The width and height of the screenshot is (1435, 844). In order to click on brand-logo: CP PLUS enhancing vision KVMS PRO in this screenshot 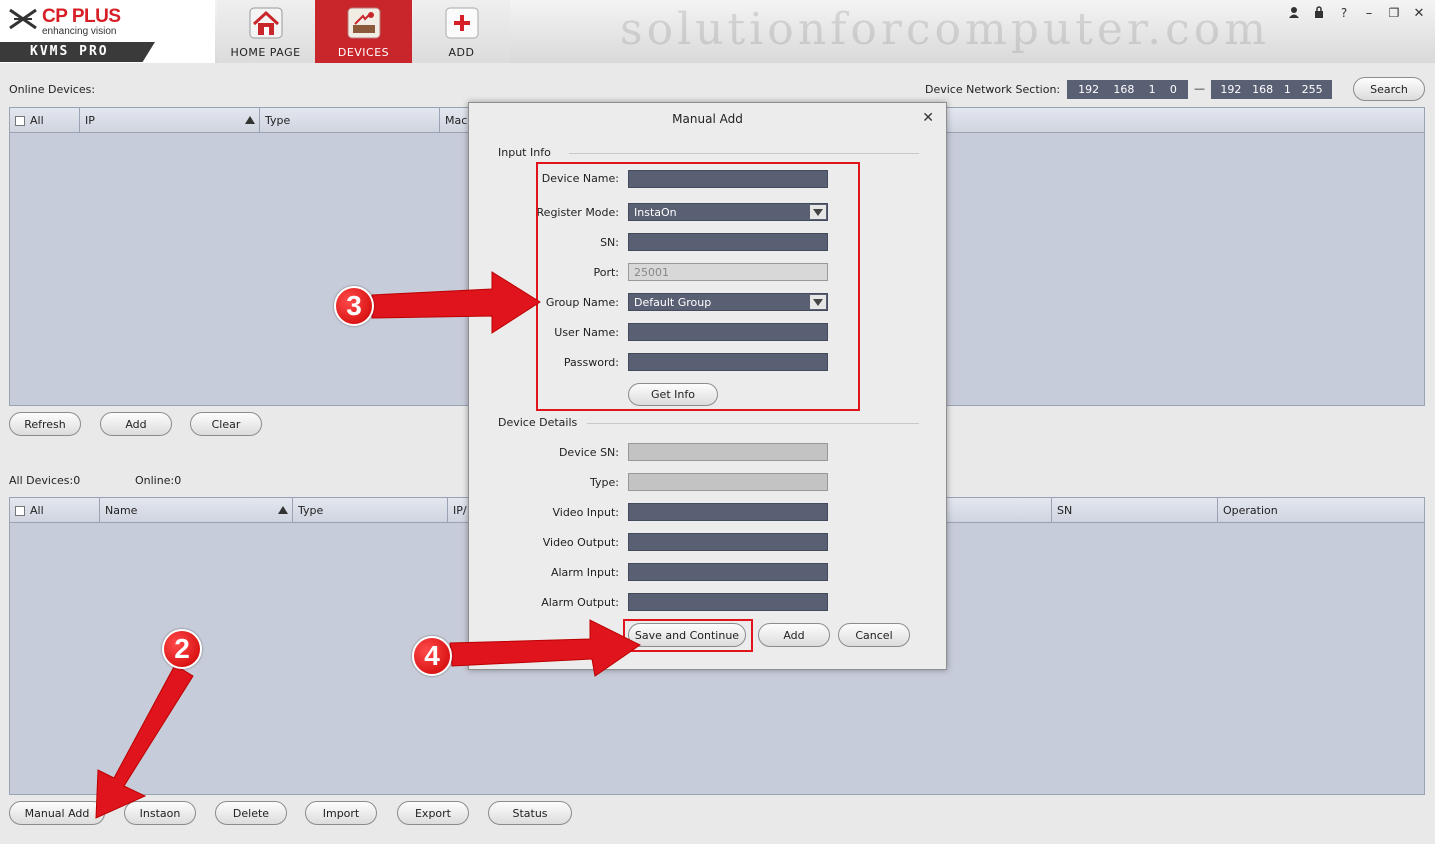, I will do `click(107, 31)`.